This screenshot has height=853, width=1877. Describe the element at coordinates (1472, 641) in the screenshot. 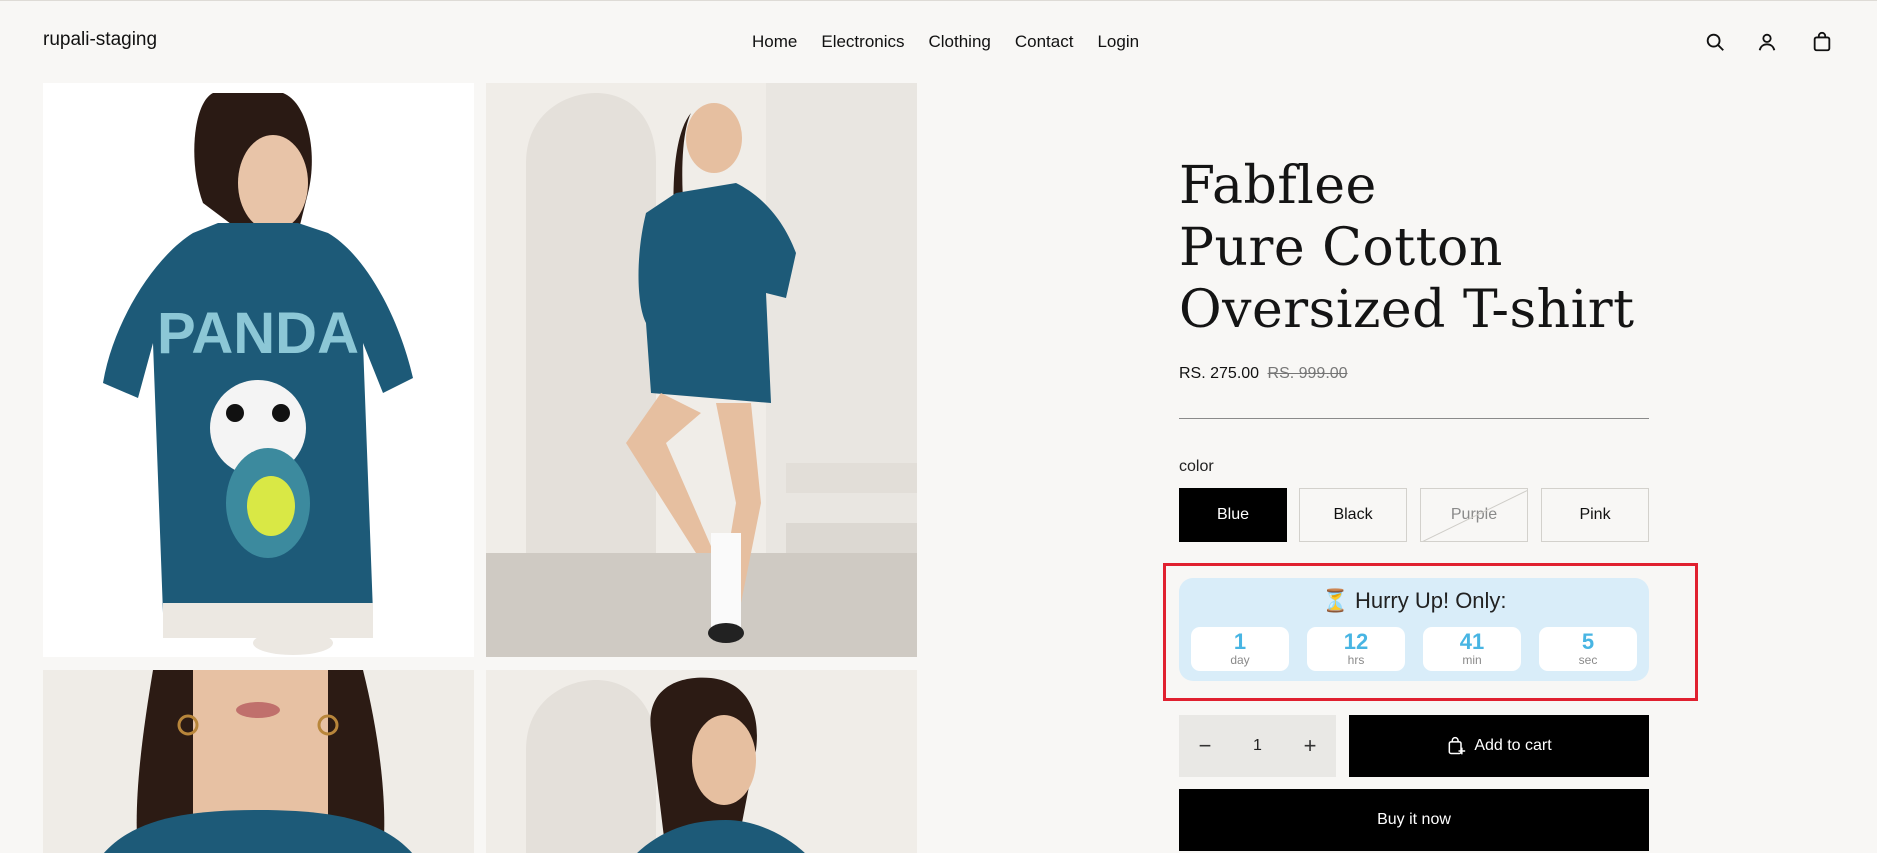

I see `countdown-minutes-value: 41` at that location.